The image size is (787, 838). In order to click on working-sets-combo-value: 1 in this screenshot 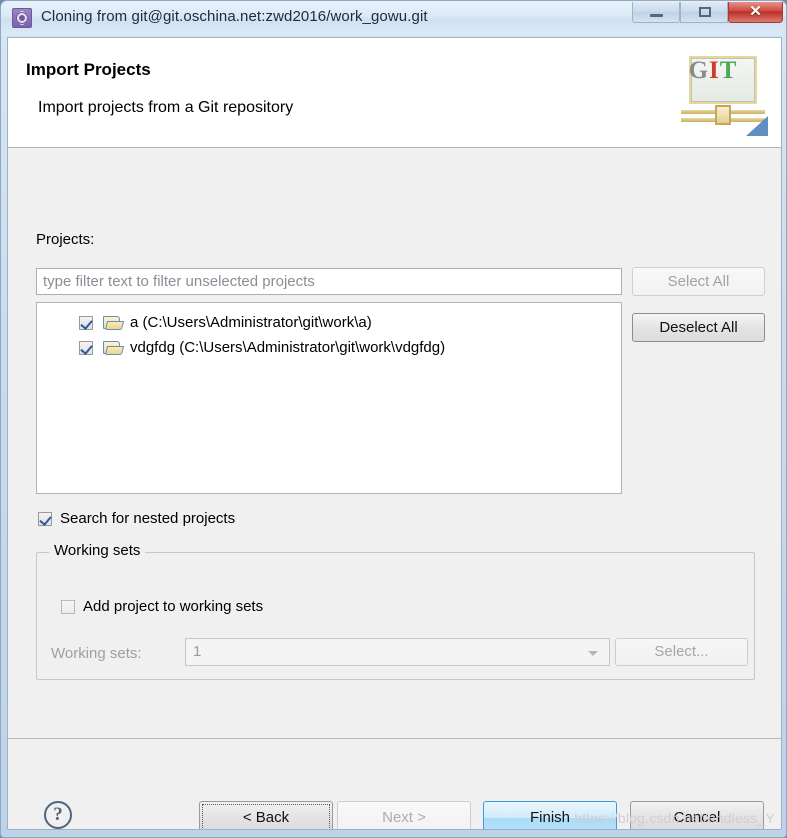, I will do `click(197, 651)`.